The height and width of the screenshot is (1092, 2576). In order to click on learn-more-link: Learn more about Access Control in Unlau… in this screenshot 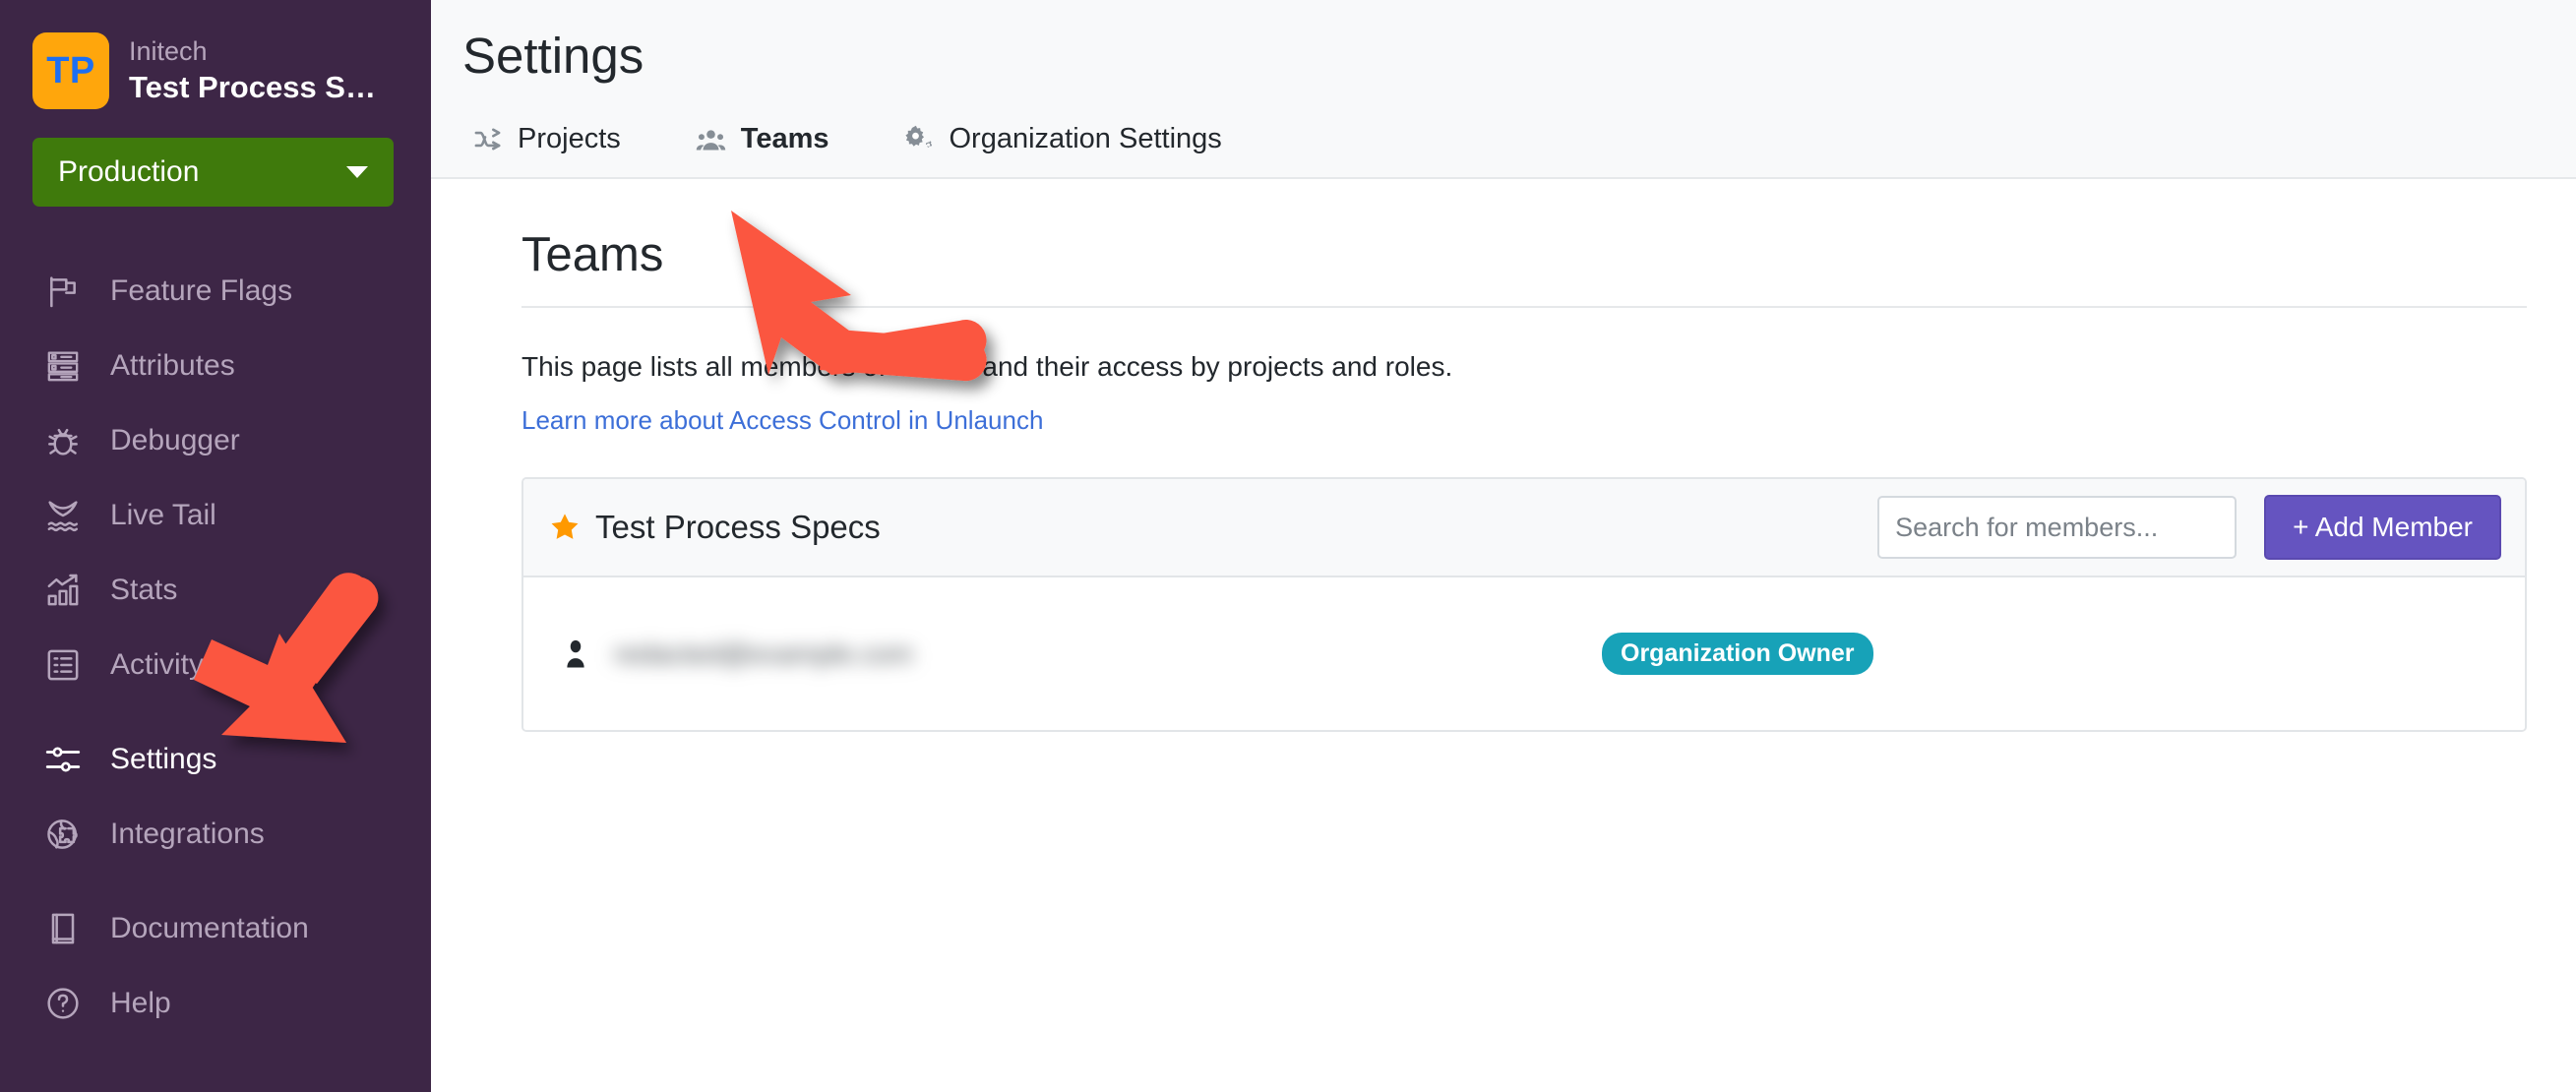, I will do `click(757, 411)`.